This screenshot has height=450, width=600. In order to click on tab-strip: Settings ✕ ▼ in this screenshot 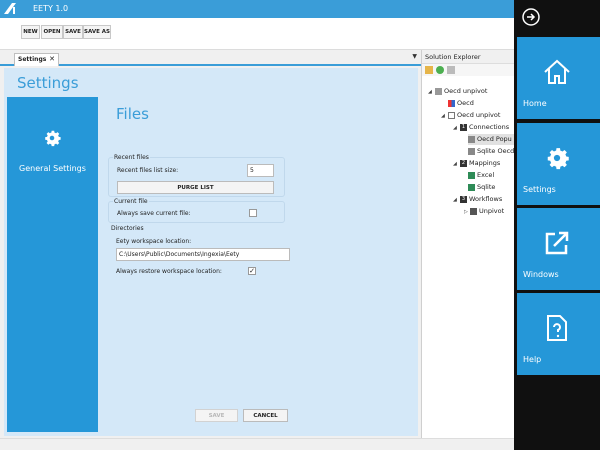, I will do `click(210, 58)`.